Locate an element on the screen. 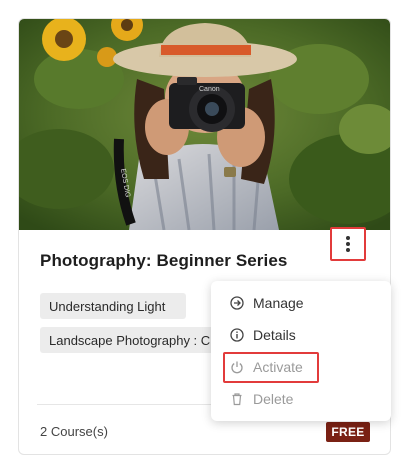 The height and width of the screenshot is (471, 409). trash-icon is located at coordinates (237, 399).